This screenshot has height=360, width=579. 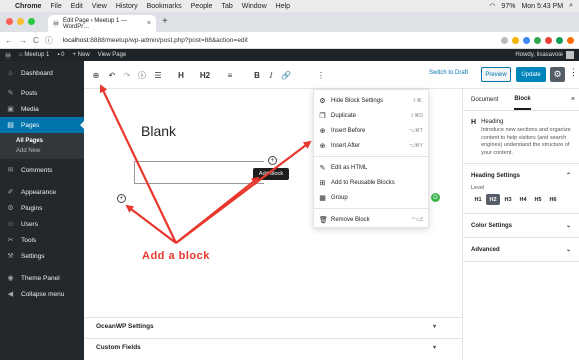 What do you see at coordinates (158, 75) in the screenshot?
I see `outline-icon: ☰` at bounding box center [158, 75].